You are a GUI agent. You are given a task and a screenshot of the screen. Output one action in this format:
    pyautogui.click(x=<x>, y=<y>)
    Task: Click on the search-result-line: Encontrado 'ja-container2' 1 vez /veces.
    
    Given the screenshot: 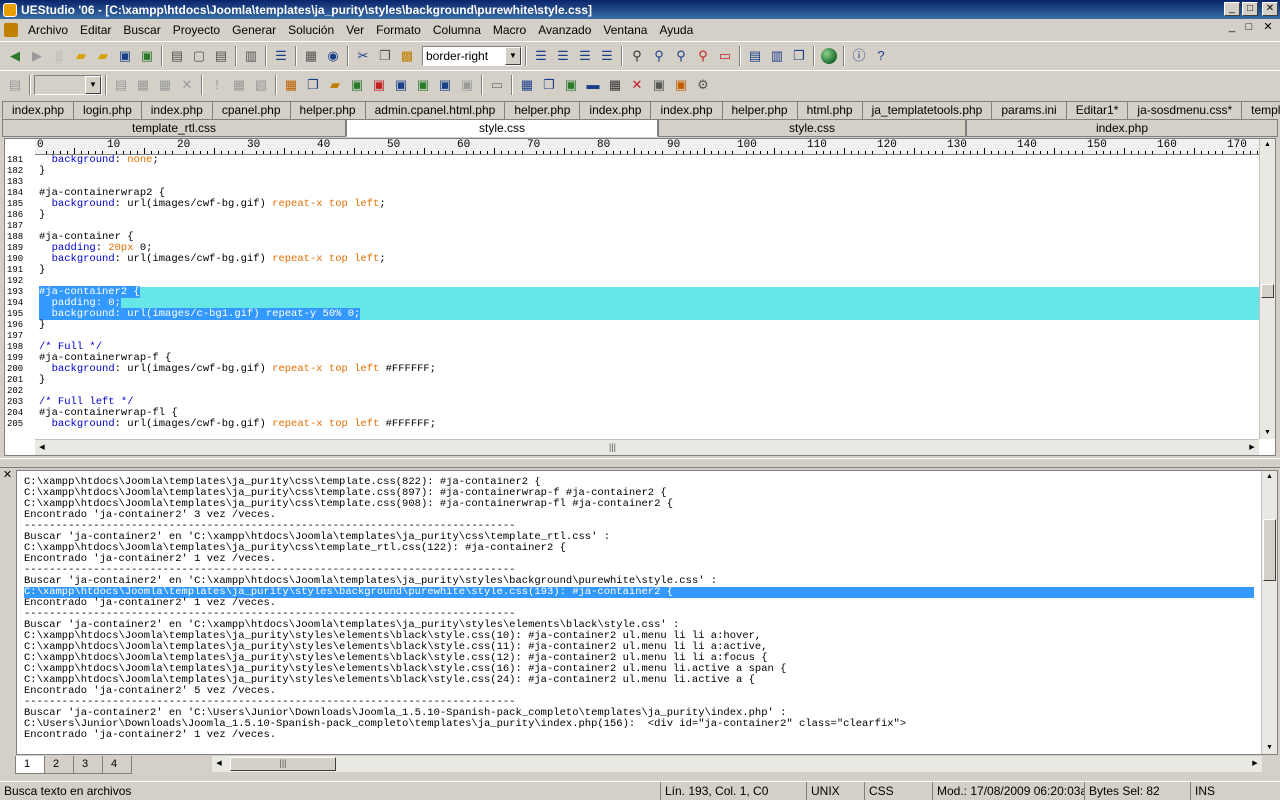 What is the action you would take?
    pyautogui.click(x=639, y=735)
    